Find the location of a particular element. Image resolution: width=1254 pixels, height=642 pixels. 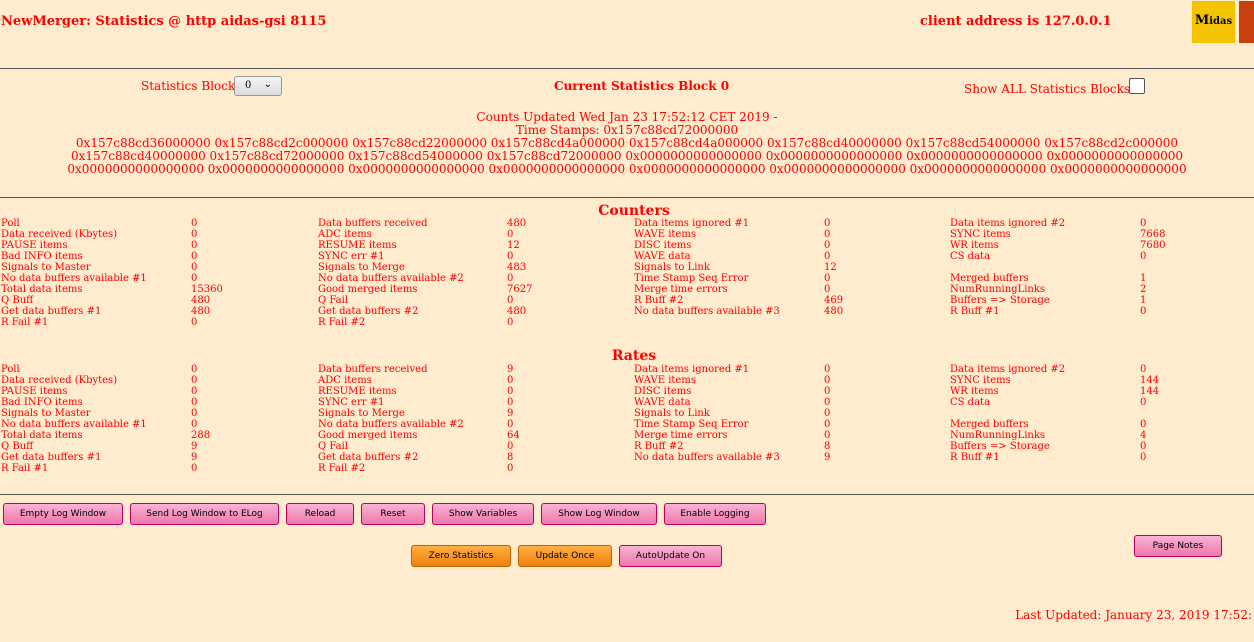

stat-label: Buffers => Storage is located at coordinates (1000, 300).